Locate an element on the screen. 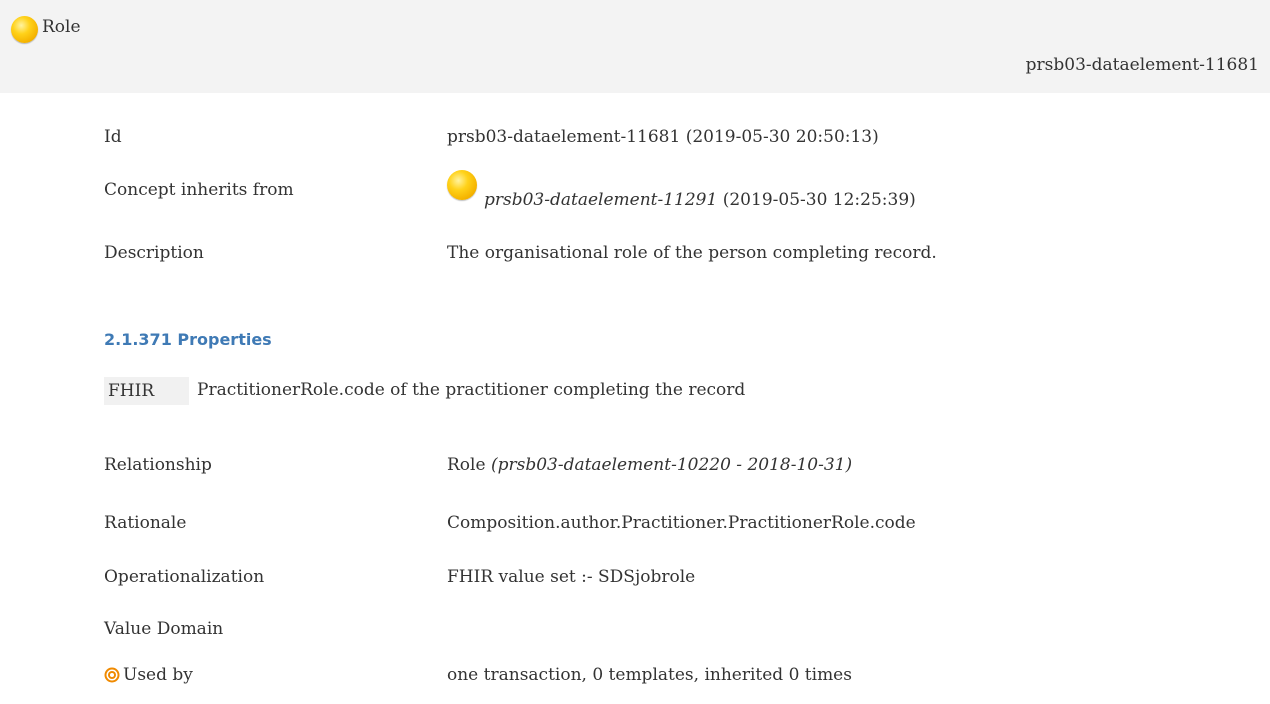 This screenshot has width=1270, height=704. used-by-label: Used by is located at coordinates (158, 675).